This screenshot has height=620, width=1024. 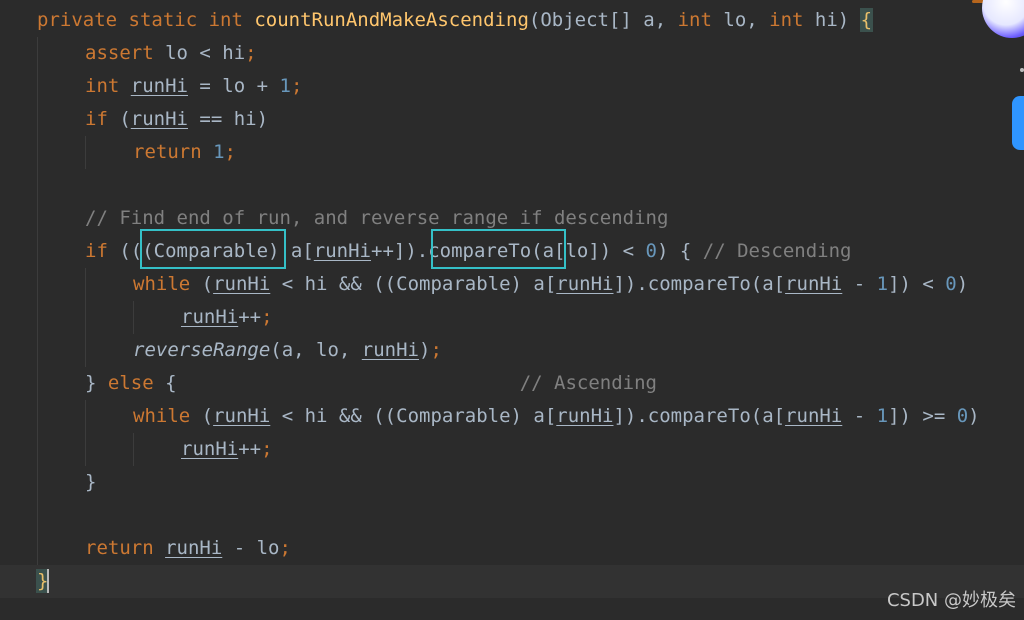 What do you see at coordinates (512, 581) in the screenshot?
I see `code-line-current: }` at bounding box center [512, 581].